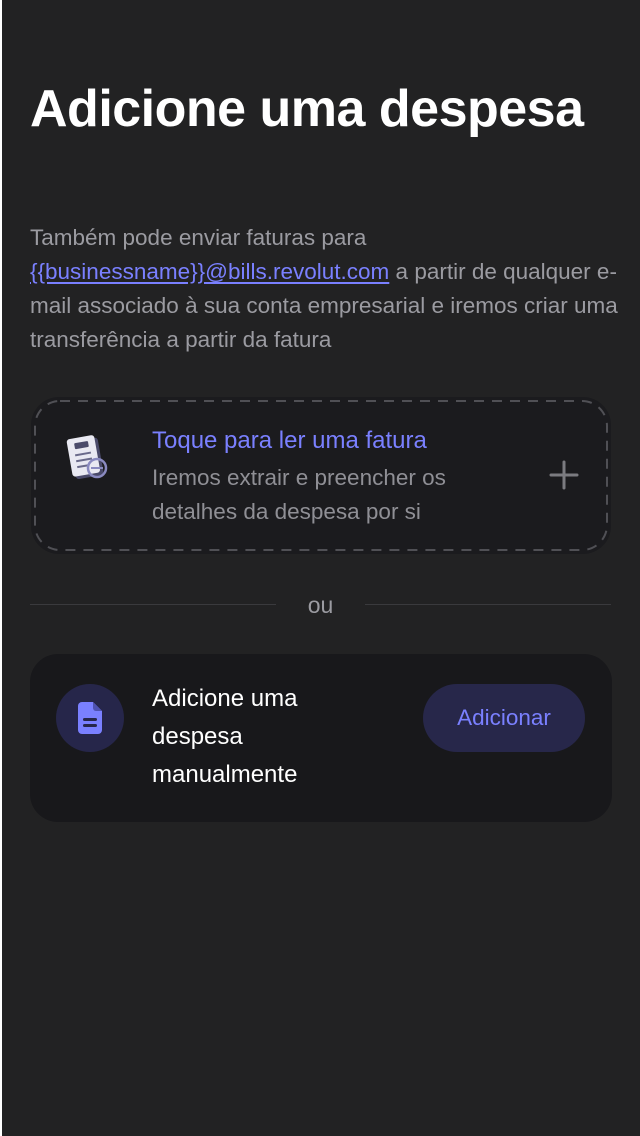 The image size is (640, 1136). What do you see at coordinates (307, 109) in the screenshot?
I see `page-title: Adicione uma despesa` at bounding box center [307, 109].